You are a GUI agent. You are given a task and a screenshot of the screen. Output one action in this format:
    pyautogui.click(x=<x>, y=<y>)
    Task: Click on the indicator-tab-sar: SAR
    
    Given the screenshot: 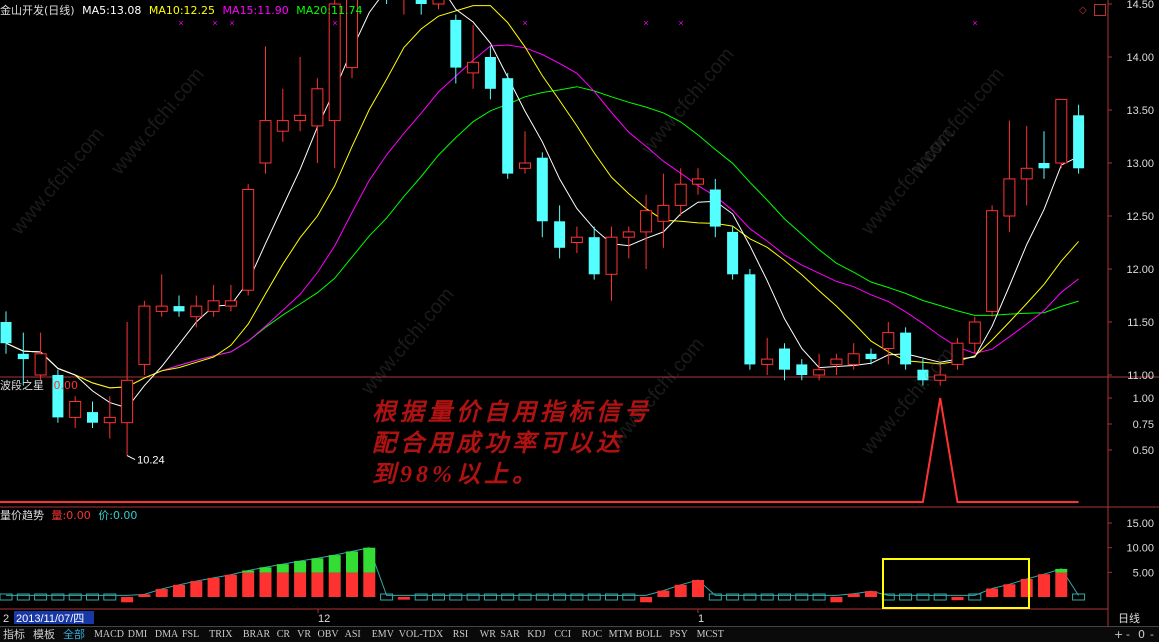 What is the action you would take?
    pyautogui.click(x=509, y=634)
    